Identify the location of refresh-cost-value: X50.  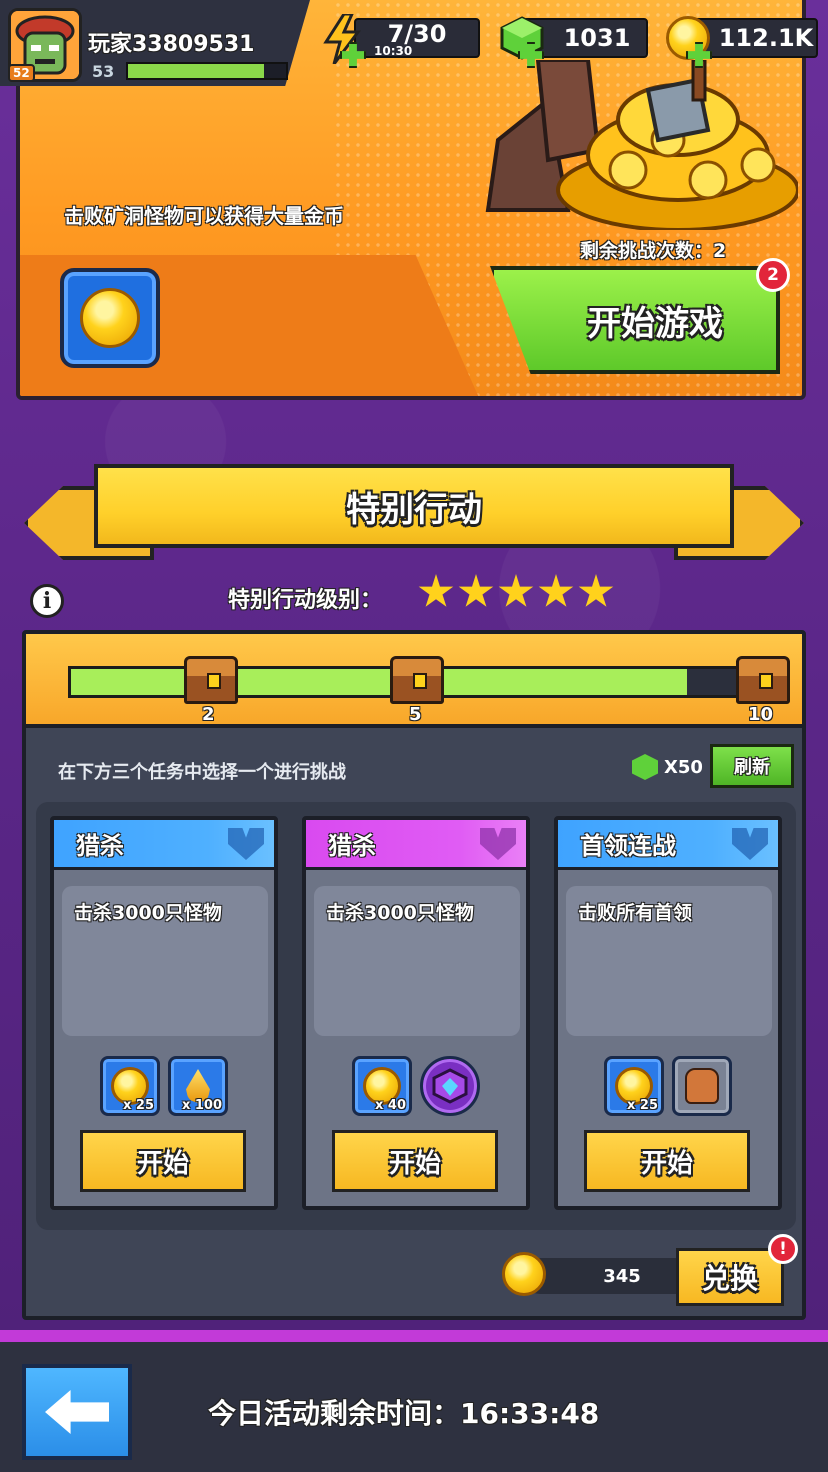
(683, 767).